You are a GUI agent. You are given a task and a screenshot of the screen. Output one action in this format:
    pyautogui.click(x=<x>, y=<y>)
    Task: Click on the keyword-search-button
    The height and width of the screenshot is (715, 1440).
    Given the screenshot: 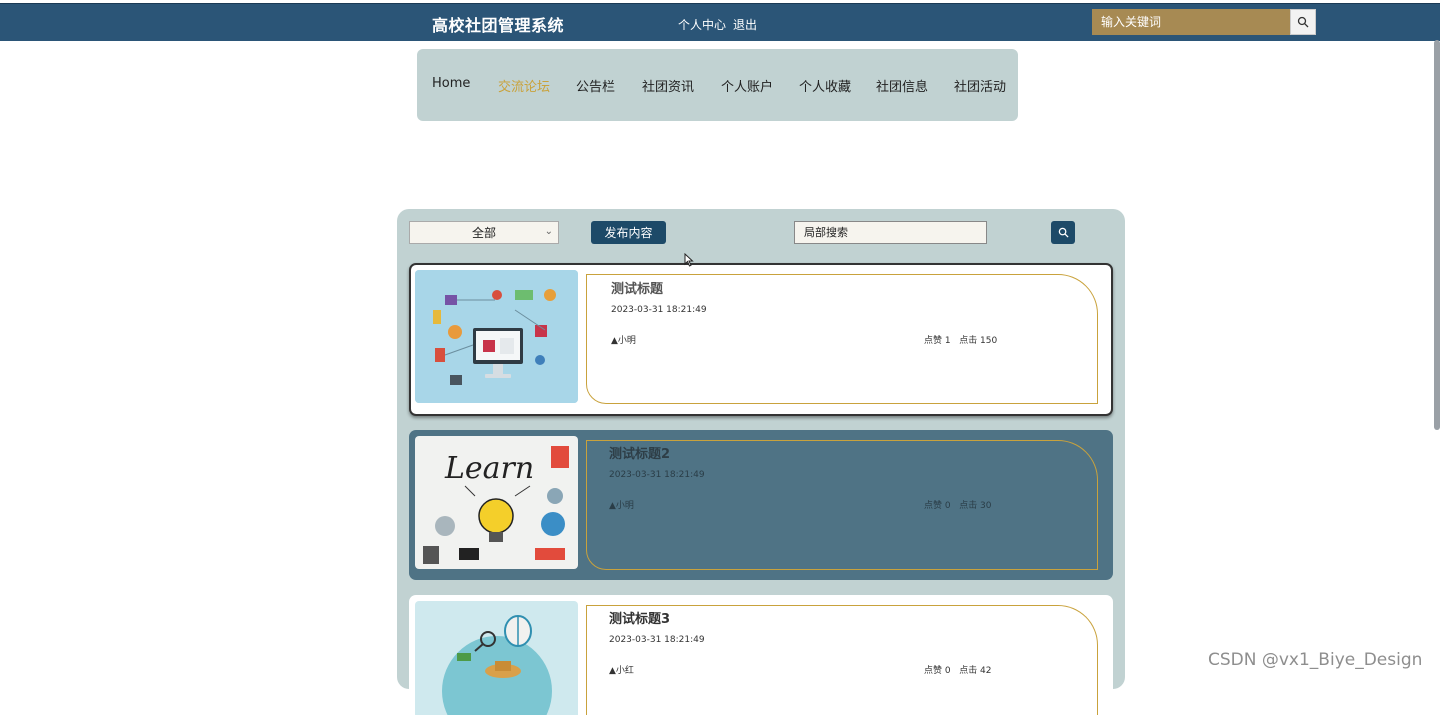 What is the action you would take?
    pyautogui.click(x=1303, y=22)
    